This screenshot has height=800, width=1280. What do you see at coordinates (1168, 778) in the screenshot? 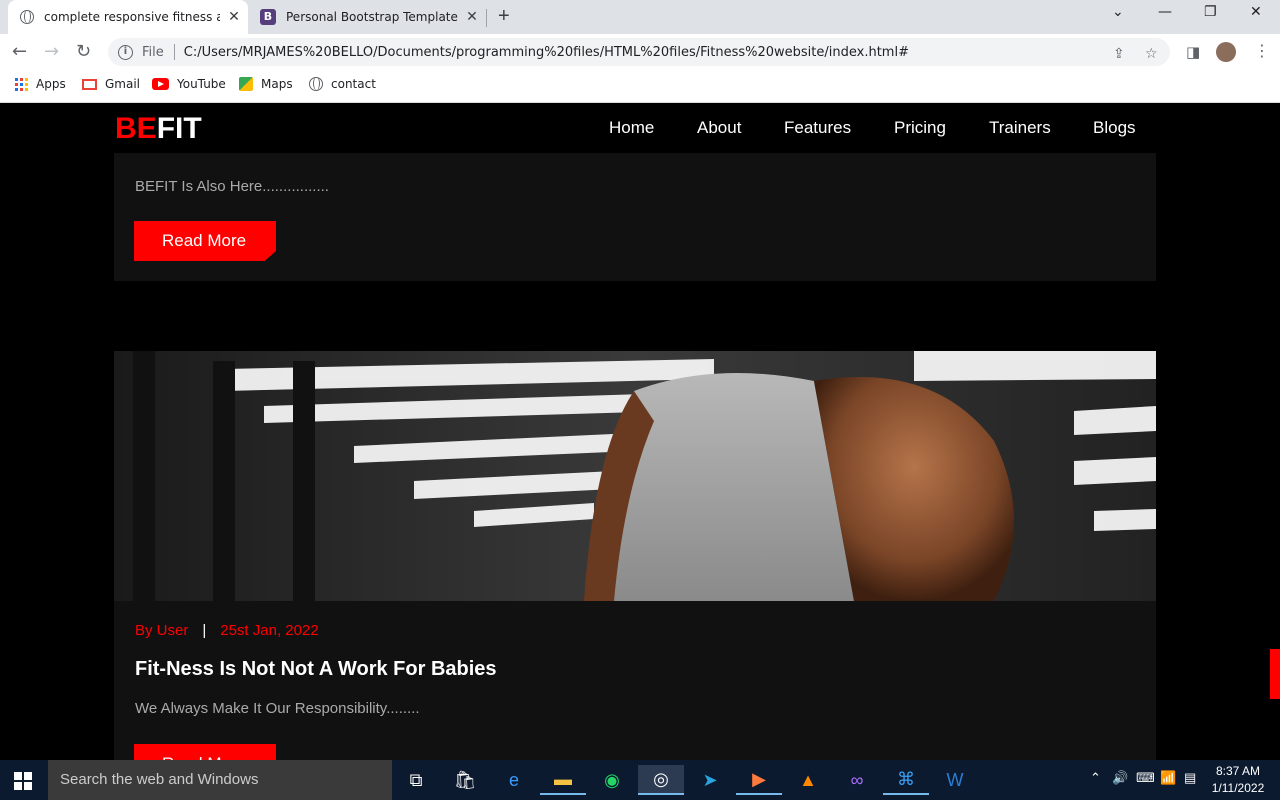
I see `network-icon: 📶` at bounding box center [1168, 778].